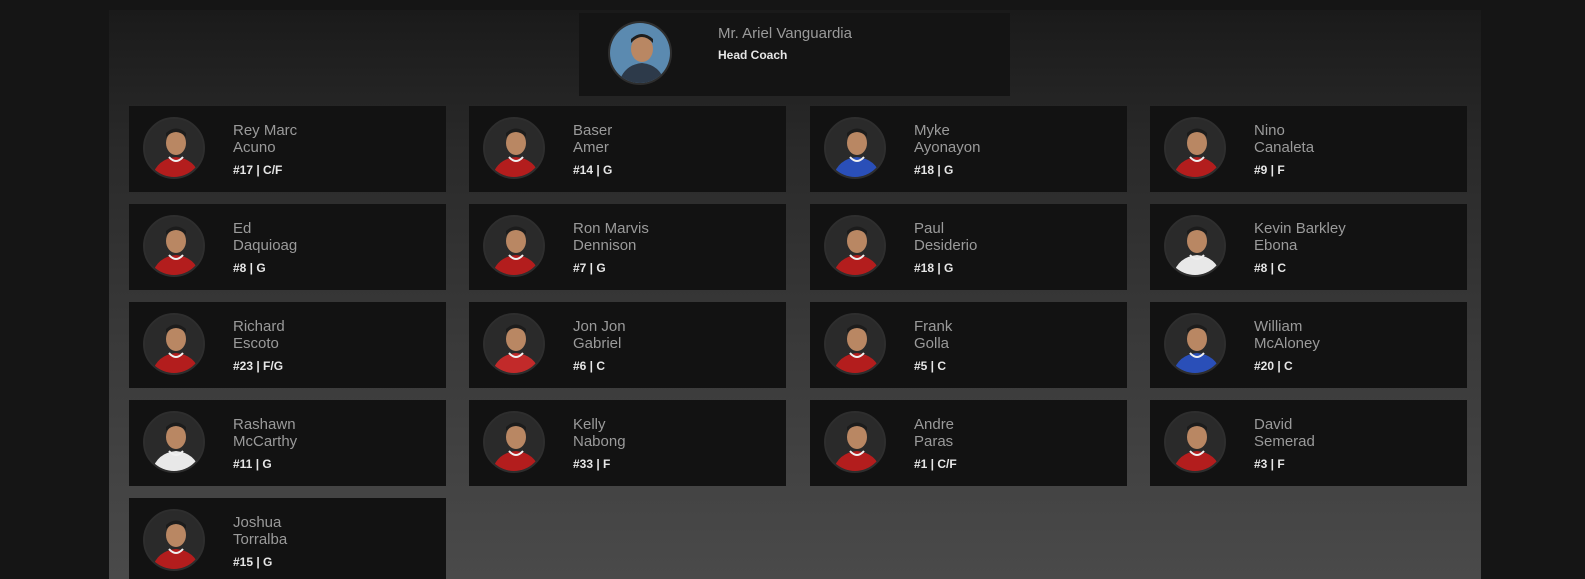 This screenshot has height=579, width=1585. What do you see at coordinates (1284, 139) in the screenshot?
I see `player-name: Nino Canaleta` at bounding box center [1284, 139].